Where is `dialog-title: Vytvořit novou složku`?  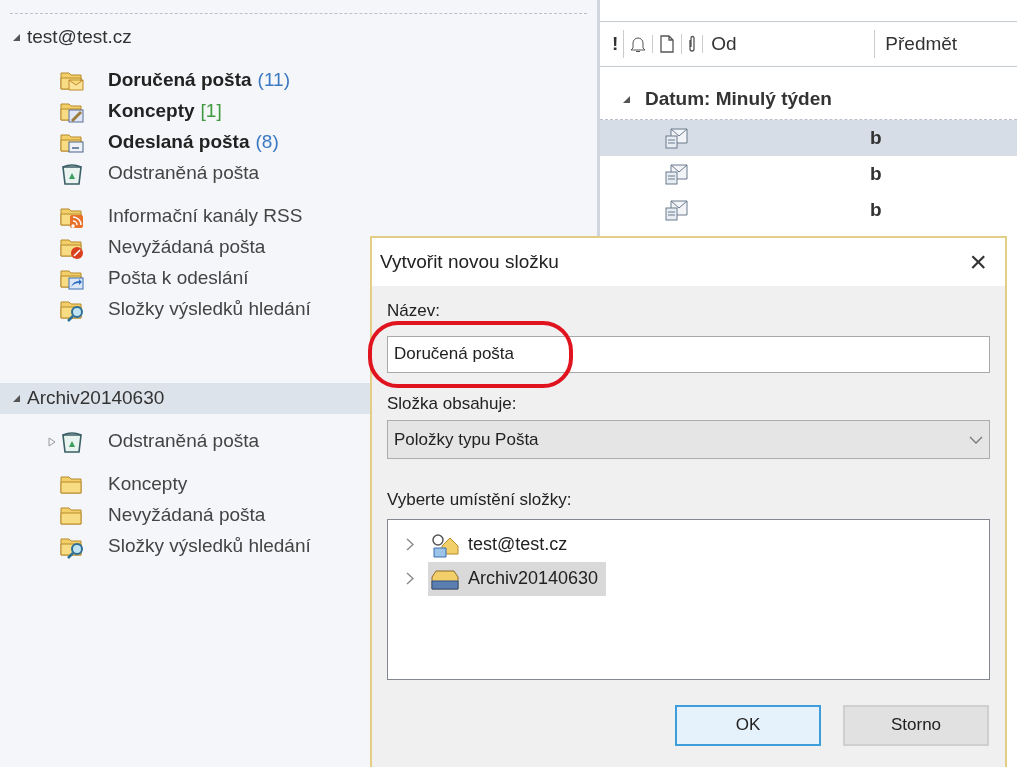
dialog-title: Vytvořit novou složku is located at coordinates (469, 261).